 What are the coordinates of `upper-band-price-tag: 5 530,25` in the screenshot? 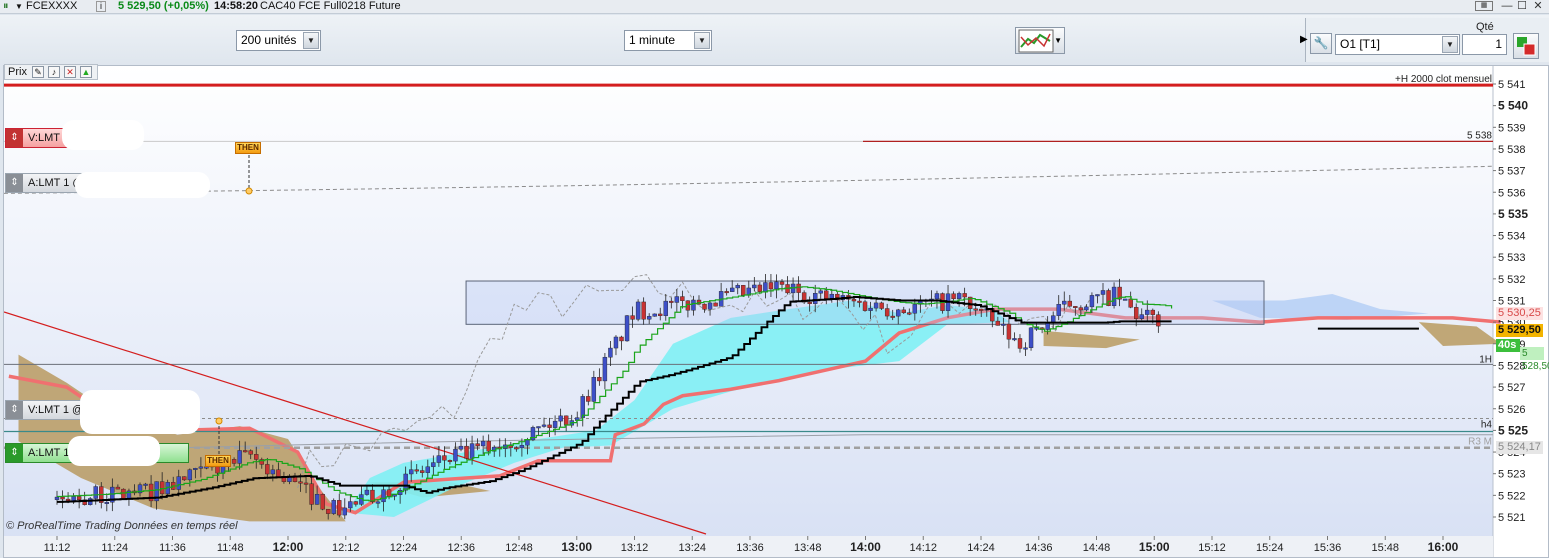 It's located at (1519, 313).